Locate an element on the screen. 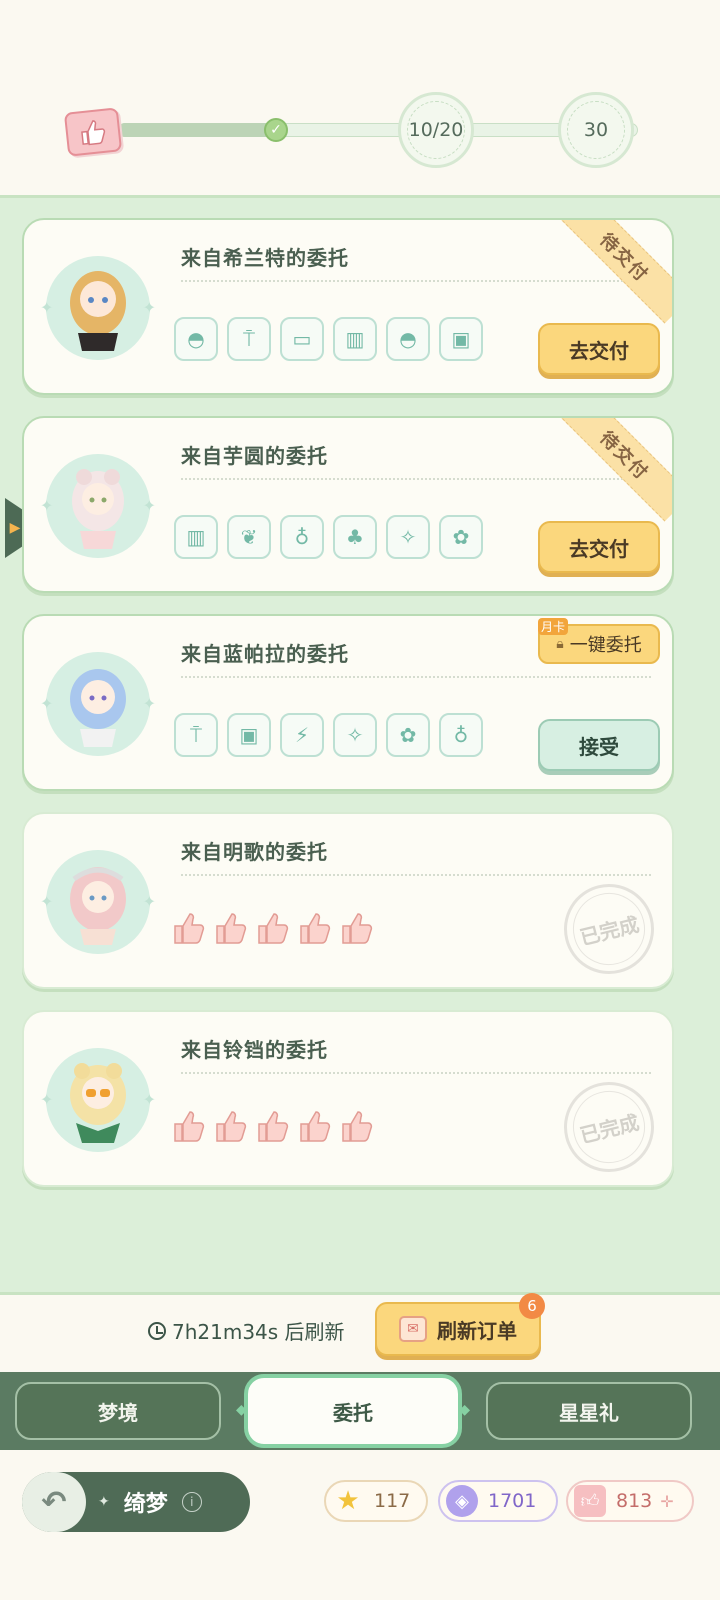 The height and width of the screenshot is (1600, 720). order-card: 来自铃铛的委托 已完成 is located at coordinates (348, 1098).